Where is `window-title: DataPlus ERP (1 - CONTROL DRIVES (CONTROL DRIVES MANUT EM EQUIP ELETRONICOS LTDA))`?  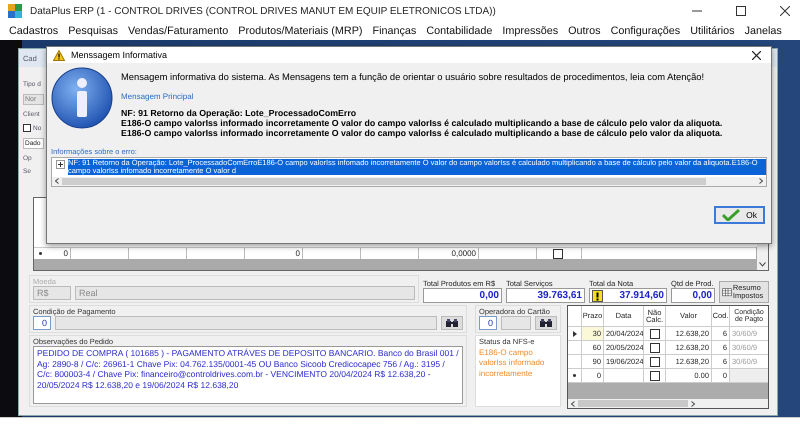 window-title: DataPlus ERP (1 - CONTROL DRIVES (CONTROL DRIVES MANUT EM EQUIP ELETRONICOS LTDA)) is located at coordinates (263, 11).